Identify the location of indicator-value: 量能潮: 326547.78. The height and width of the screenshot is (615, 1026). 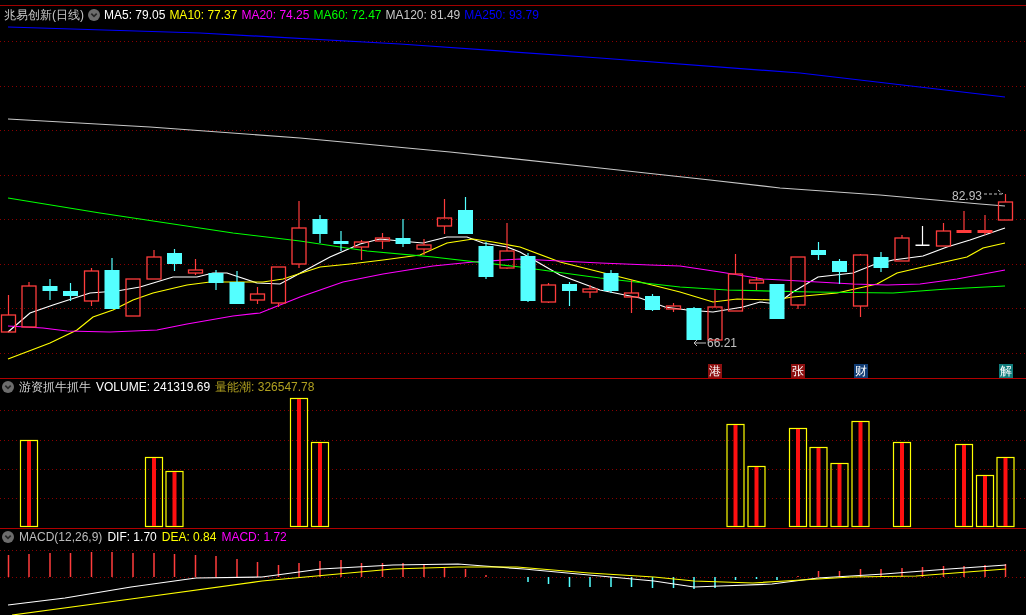
(265, 387).